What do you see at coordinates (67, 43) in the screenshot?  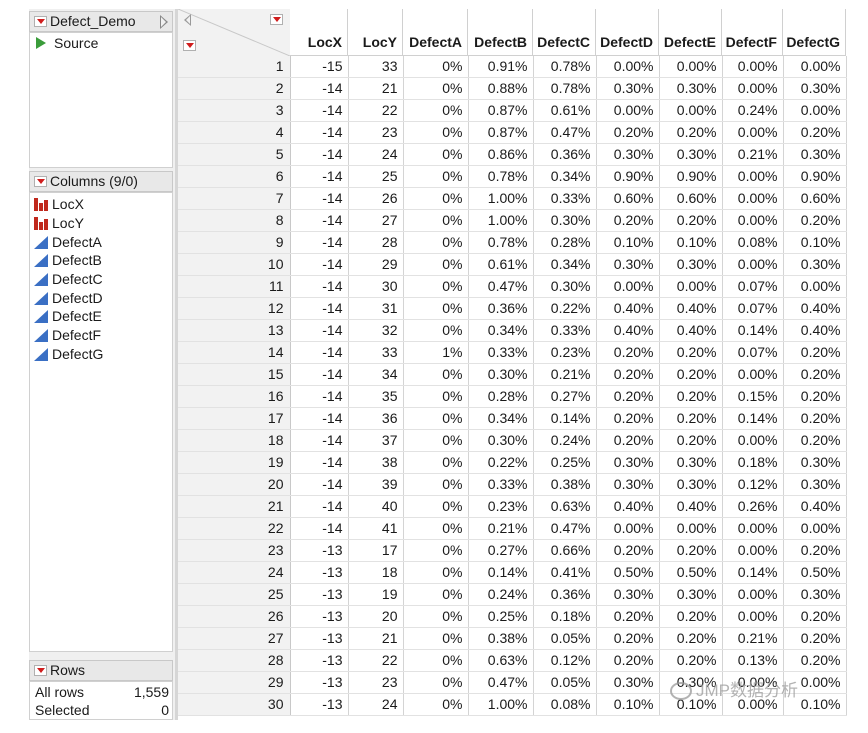 I see `source-script: Source` at bounding box center [67, 43].